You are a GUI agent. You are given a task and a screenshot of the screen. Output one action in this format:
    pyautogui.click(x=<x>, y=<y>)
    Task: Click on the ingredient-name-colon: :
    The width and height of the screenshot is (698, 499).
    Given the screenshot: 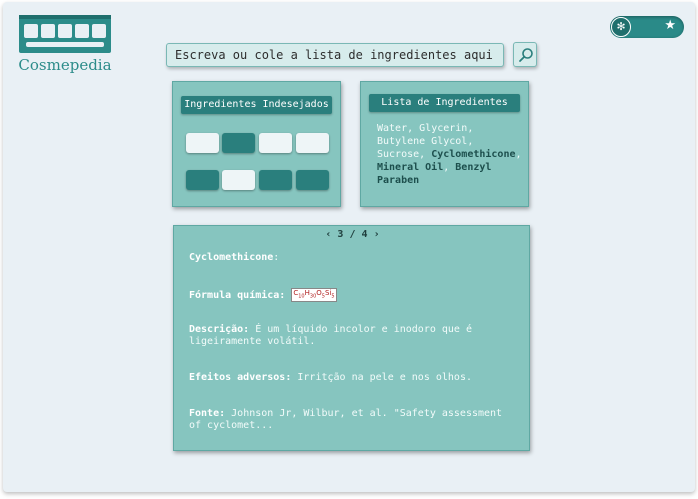 What is the action you would take?
    pyautogui.click(x=276, y=257)
    